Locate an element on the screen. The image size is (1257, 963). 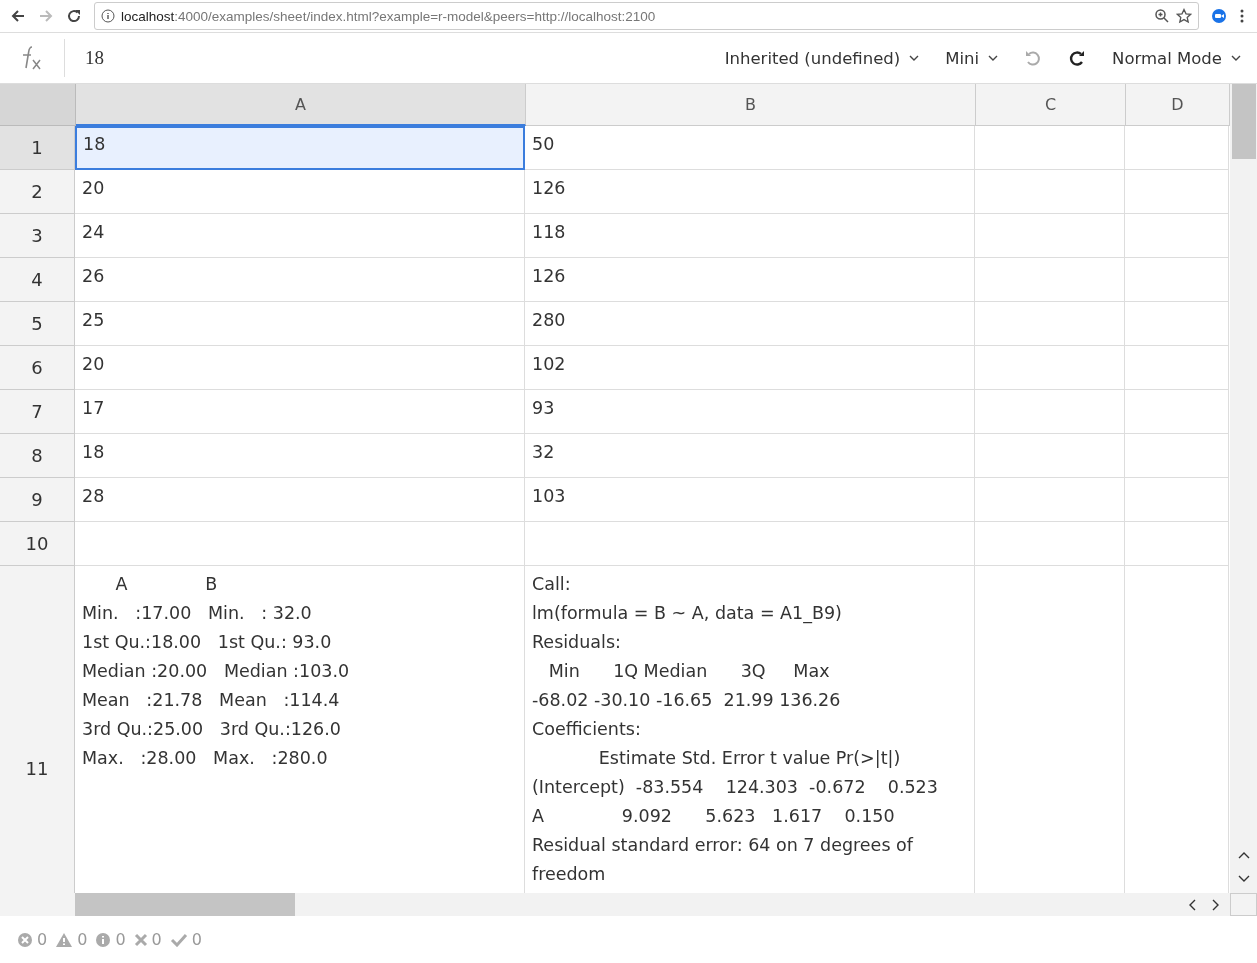
back-icon is located at coordinates (18, 16).